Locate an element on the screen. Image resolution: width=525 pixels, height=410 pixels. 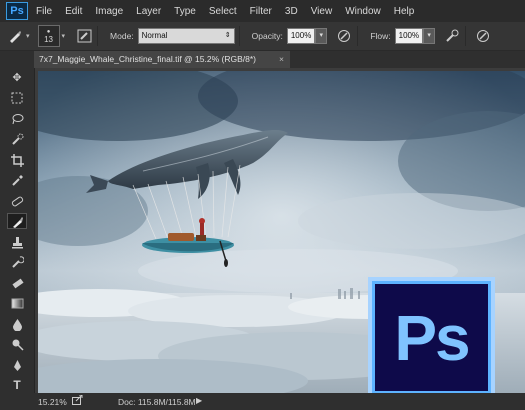
opacity-field: 100% is located at coordinates (301, 36).